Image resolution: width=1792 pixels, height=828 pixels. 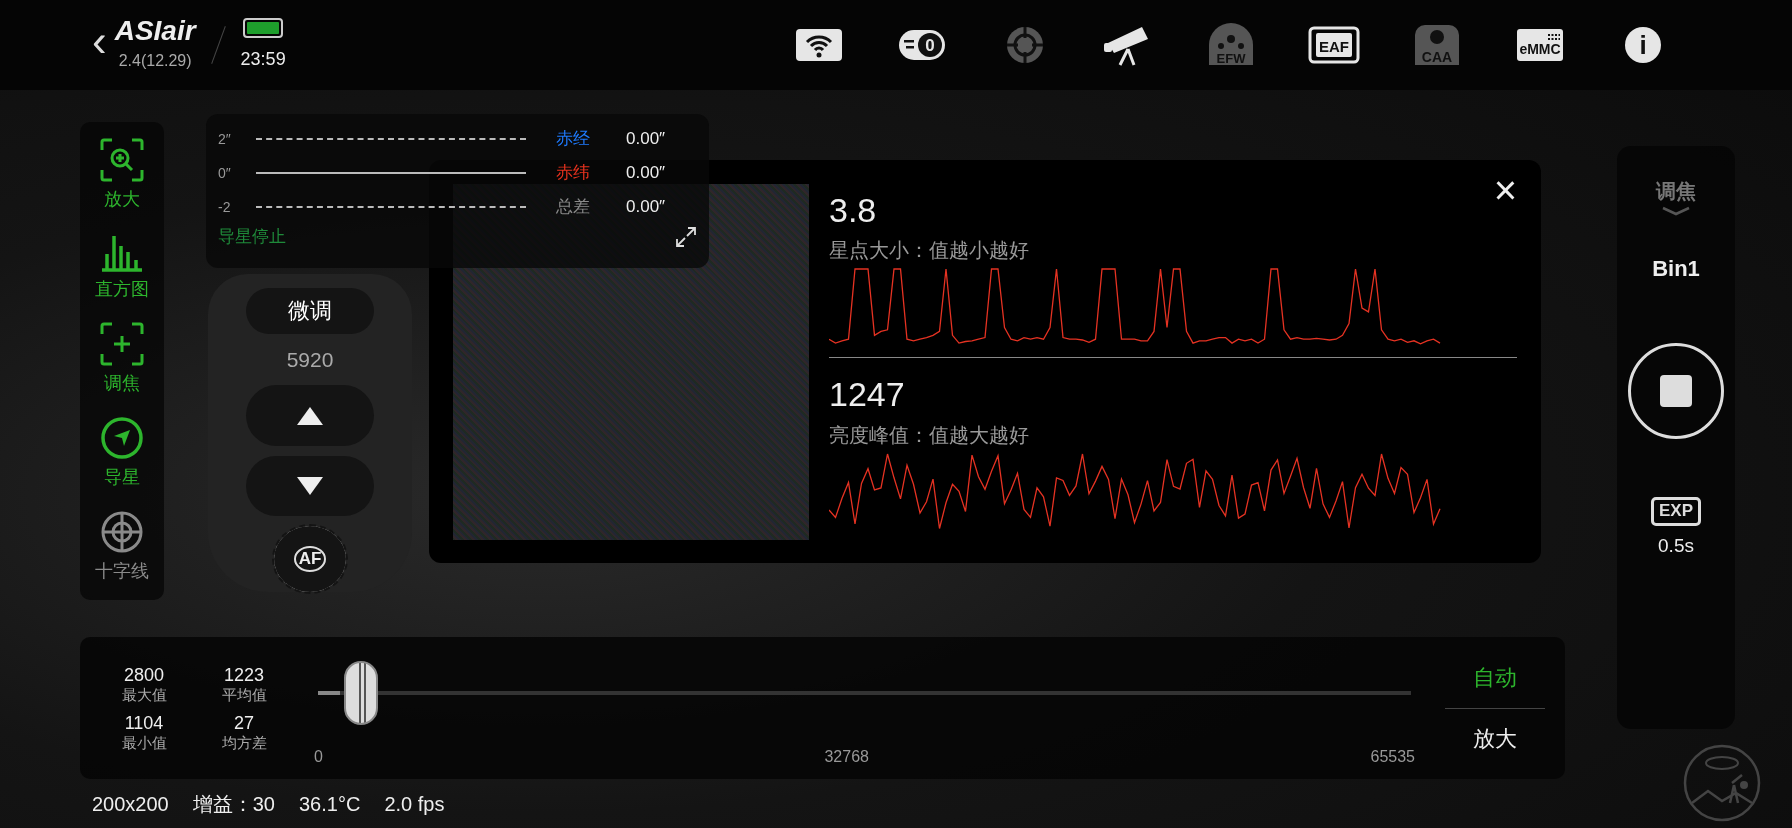 What do you see at coordinates (573, 139) in the screenshot?
I see `legend-label: 赤经` at bounding box center [573, 139].